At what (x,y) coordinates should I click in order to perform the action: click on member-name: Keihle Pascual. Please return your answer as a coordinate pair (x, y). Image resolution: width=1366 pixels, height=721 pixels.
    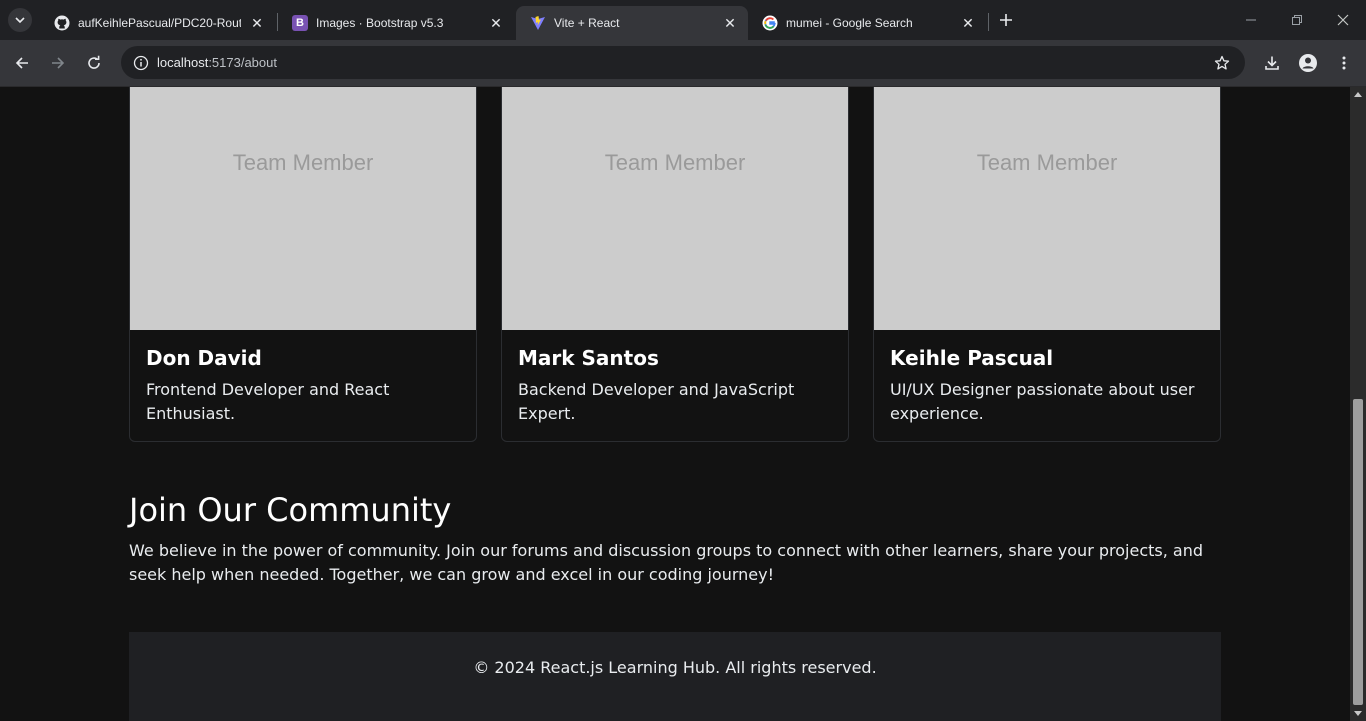
    Looking at the image, I should click on (972, 358).